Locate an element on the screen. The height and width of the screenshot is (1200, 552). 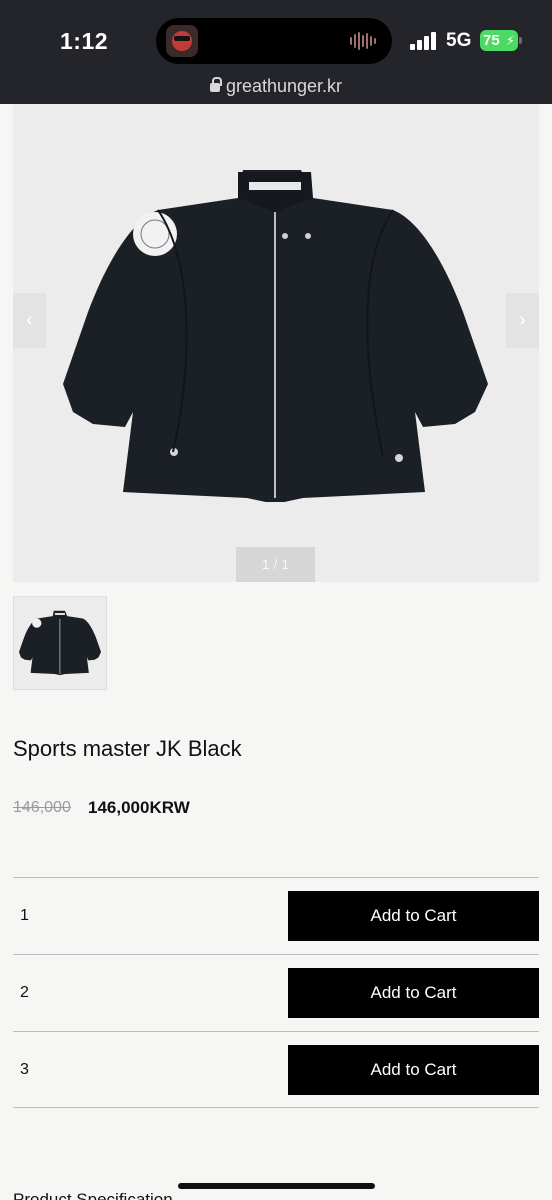
product-title: Sports master JK Black is located at coordinates (127, 748).